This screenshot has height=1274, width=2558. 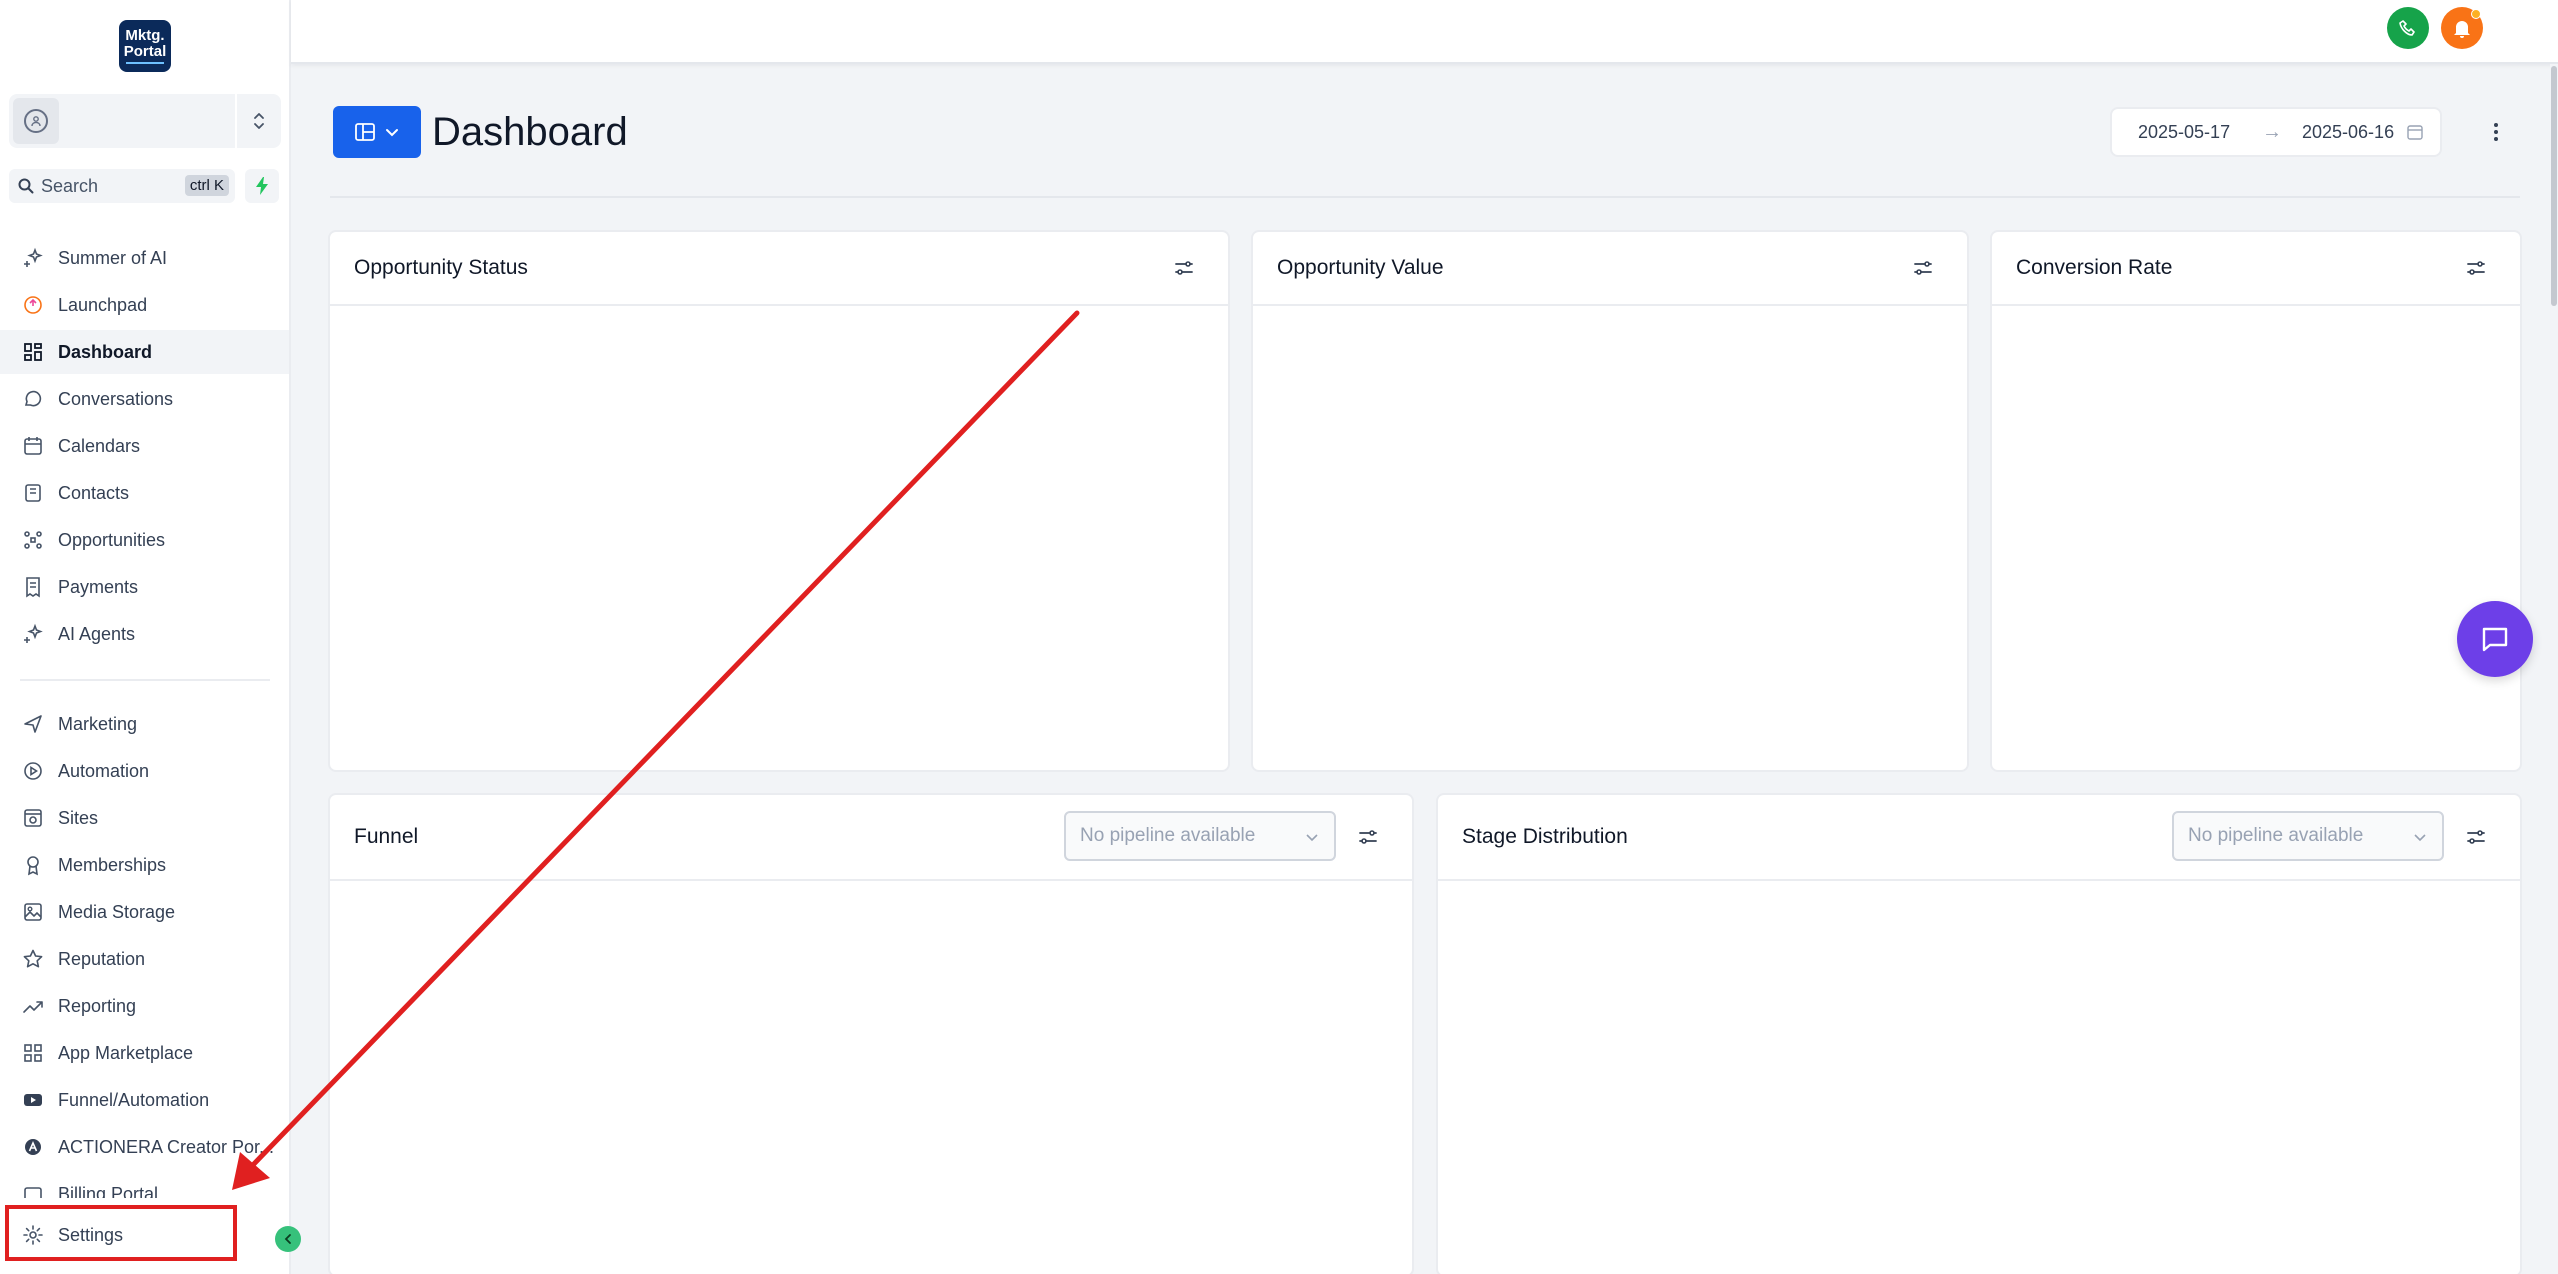 I want to click on sidebar-item-app-marketplace: App Marketplace, so click(x=144, y=1053).